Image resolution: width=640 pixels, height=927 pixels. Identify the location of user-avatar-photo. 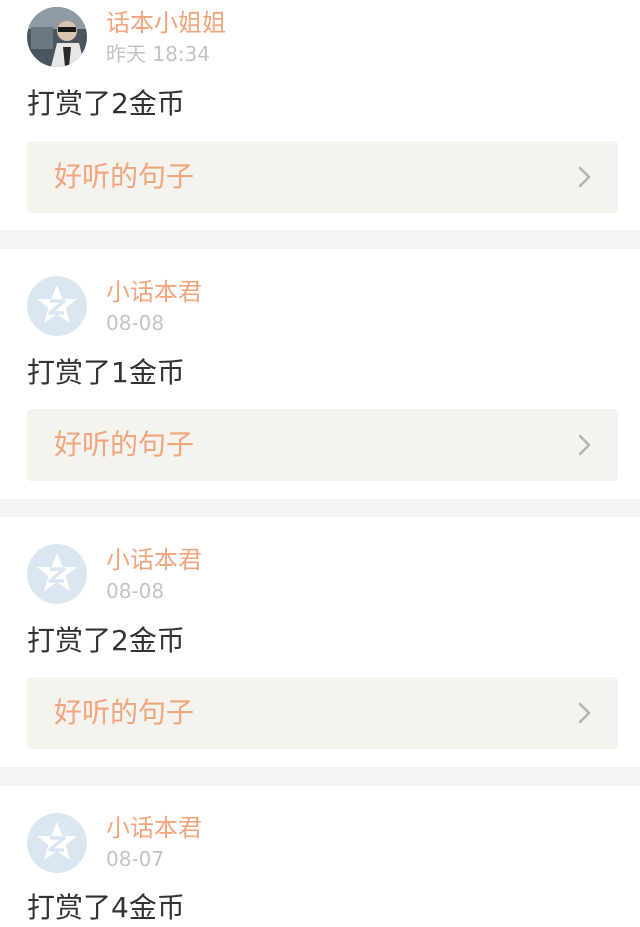
(57, 37).